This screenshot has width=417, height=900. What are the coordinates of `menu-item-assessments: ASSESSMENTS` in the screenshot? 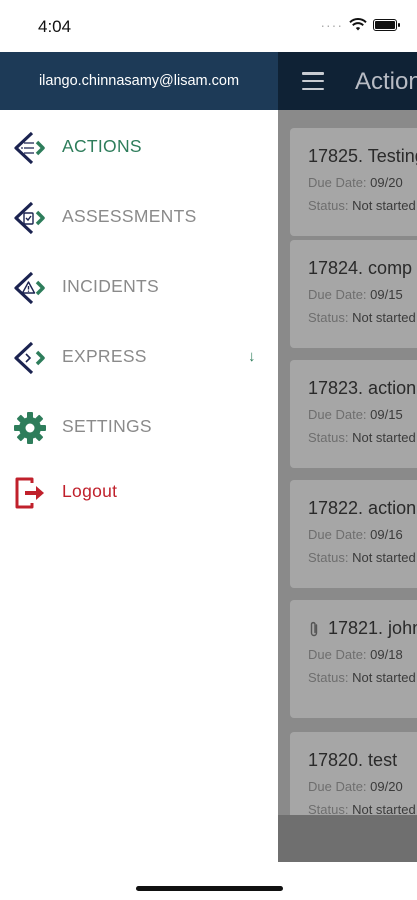 It's located at (139, 216).